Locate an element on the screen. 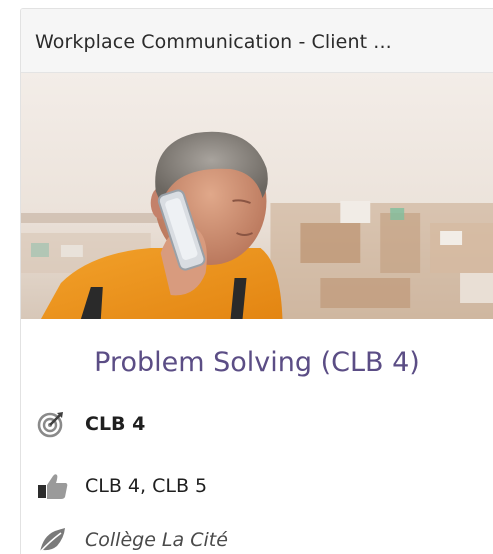 This screenshot has height=554, width=493. course-title-link: Problem Solving (CLB 4) is located at coordinates (257, 362).